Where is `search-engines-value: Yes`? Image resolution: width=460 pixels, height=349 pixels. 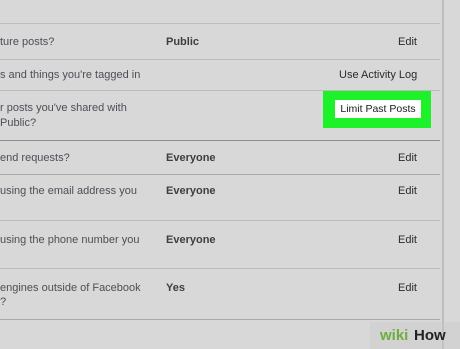
search-engines-value: Yes is located at coordinates (175, 288).